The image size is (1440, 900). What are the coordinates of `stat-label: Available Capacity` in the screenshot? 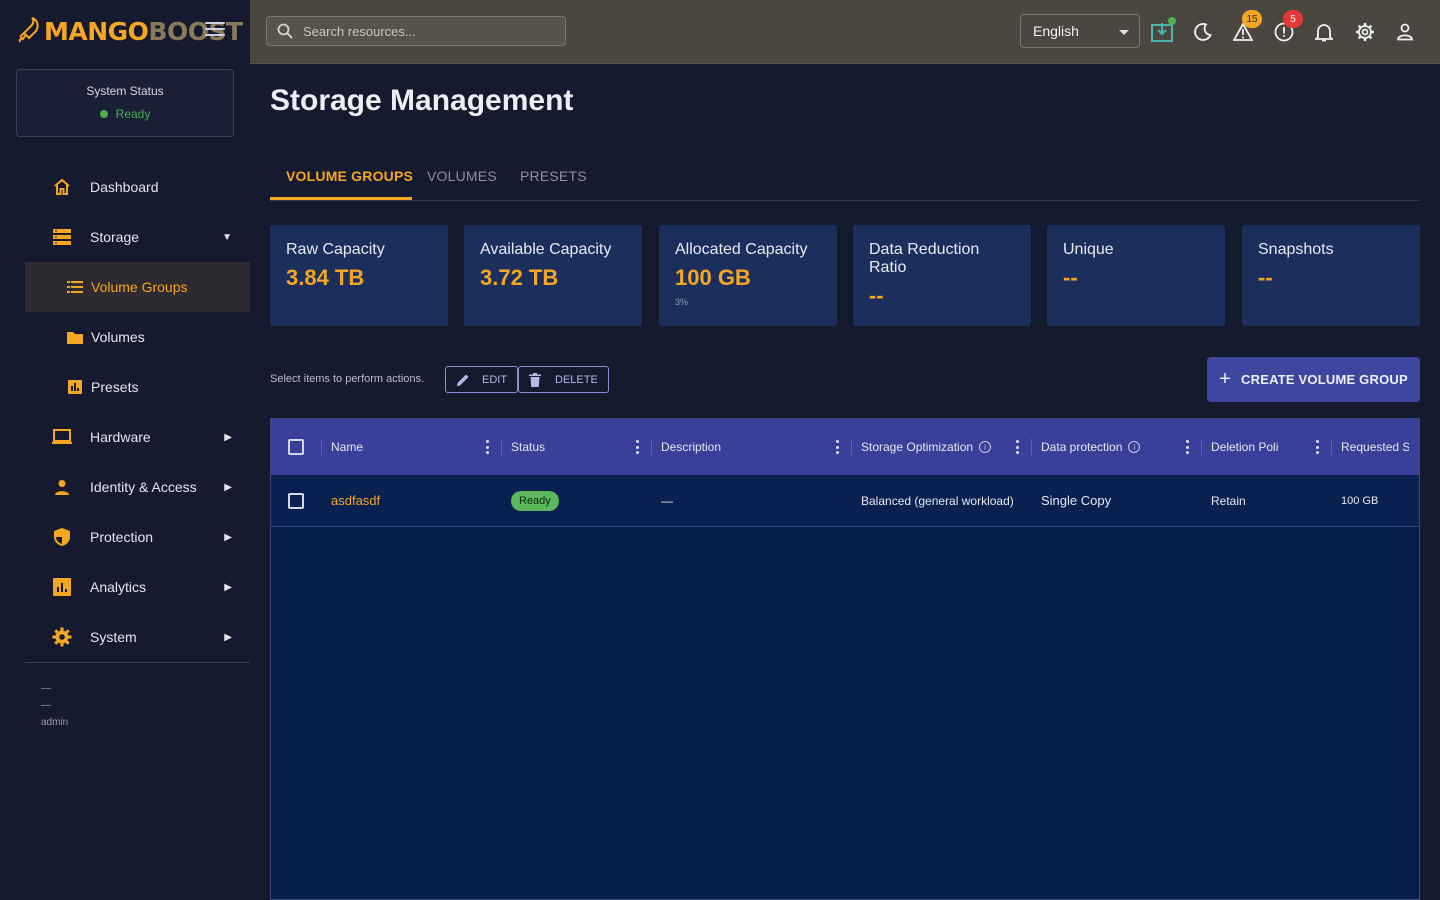 It's located at (546, 249).